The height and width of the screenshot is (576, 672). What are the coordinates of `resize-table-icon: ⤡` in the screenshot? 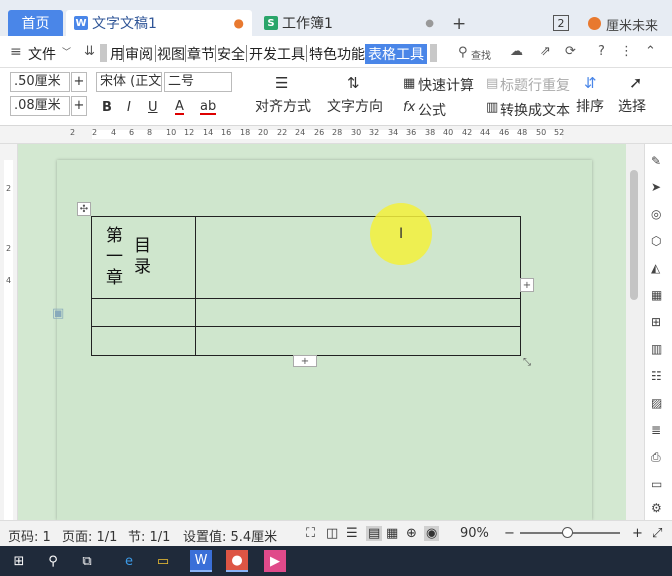 It's located at (527, 362).